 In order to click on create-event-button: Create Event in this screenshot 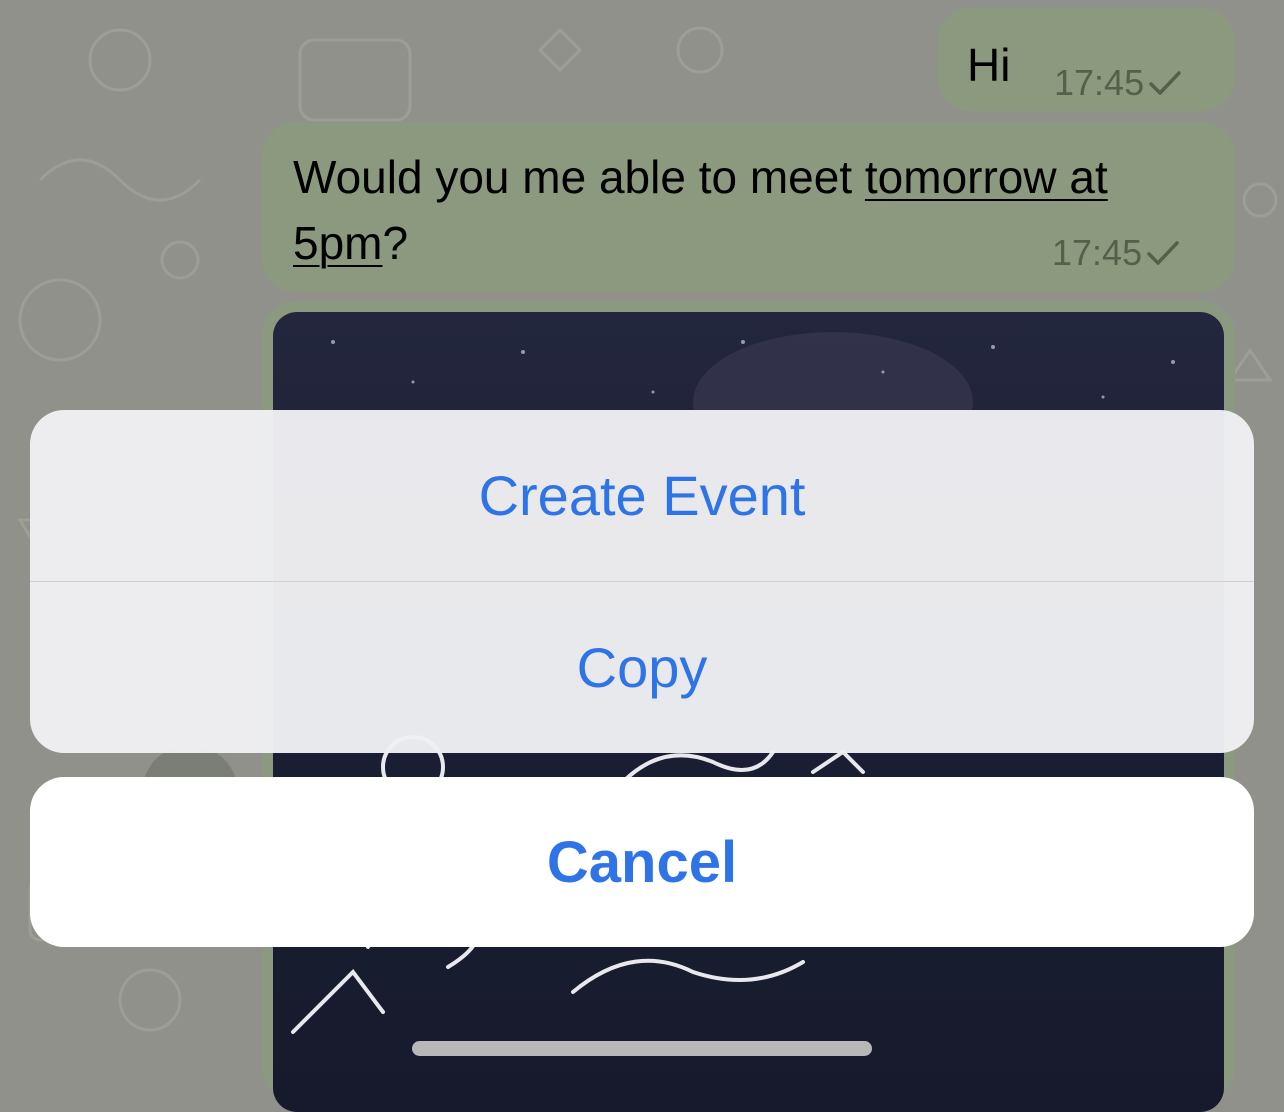, I will do `click(642, 495)`.